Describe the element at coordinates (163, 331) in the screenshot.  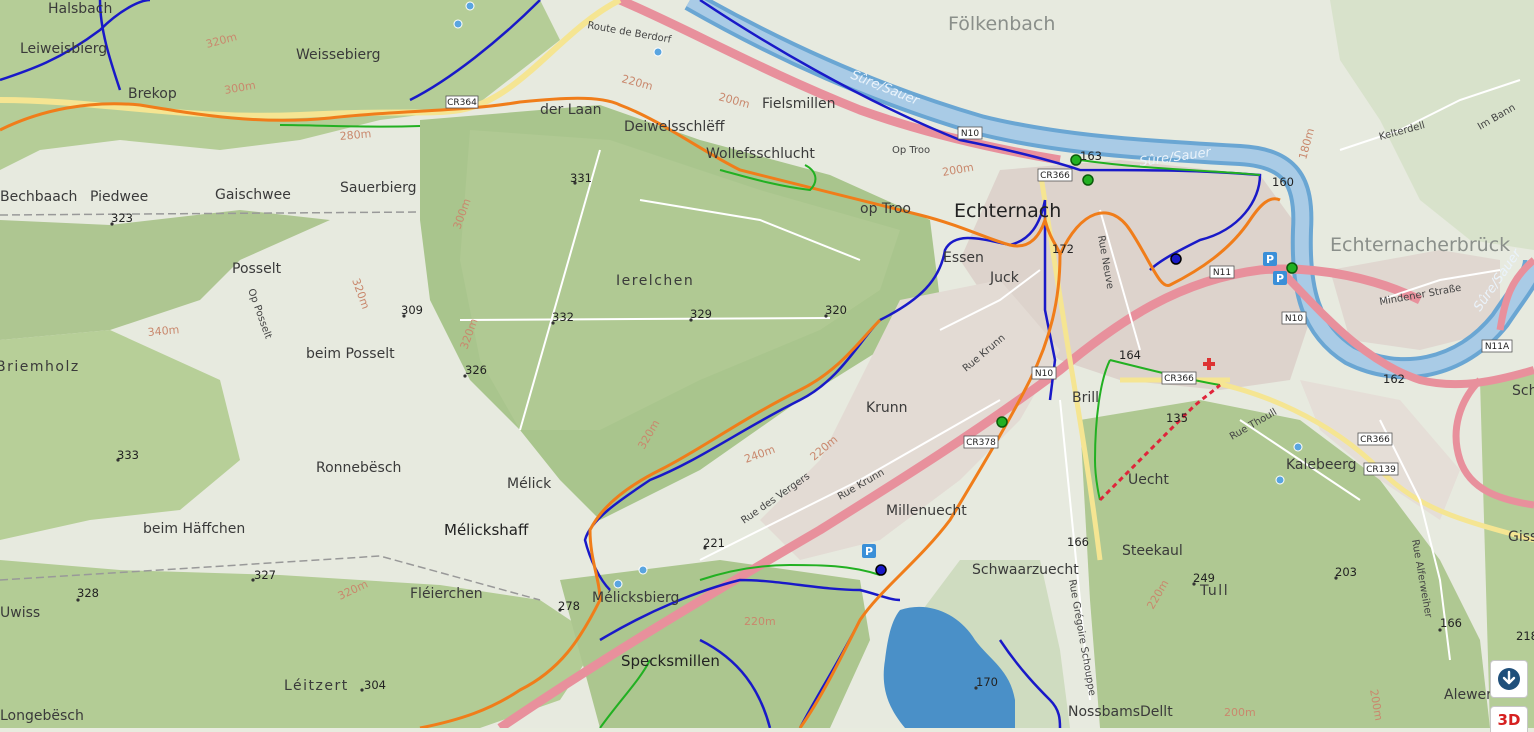
I see `svg-text: 340m` at that location.